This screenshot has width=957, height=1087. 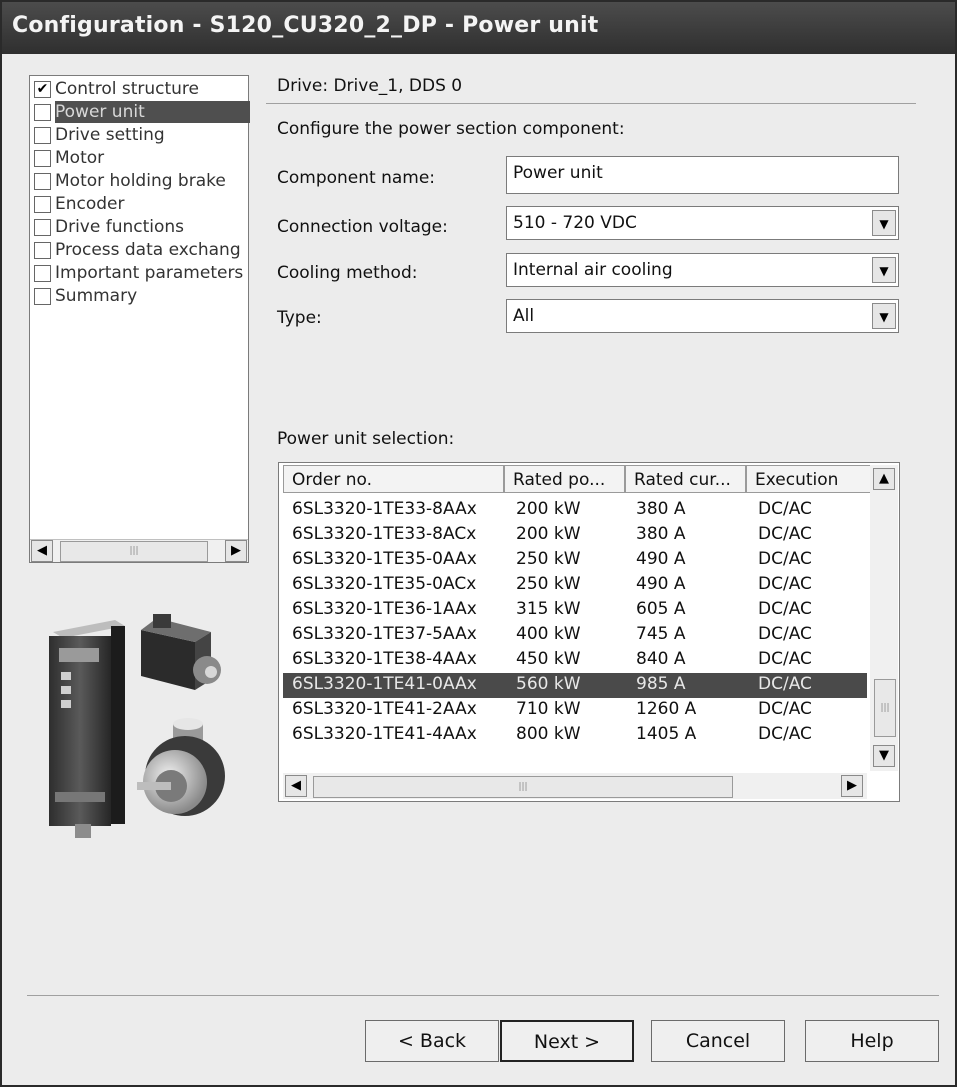 I want to click on tree-item-label: Drive setting, so click(x=110, y=135).